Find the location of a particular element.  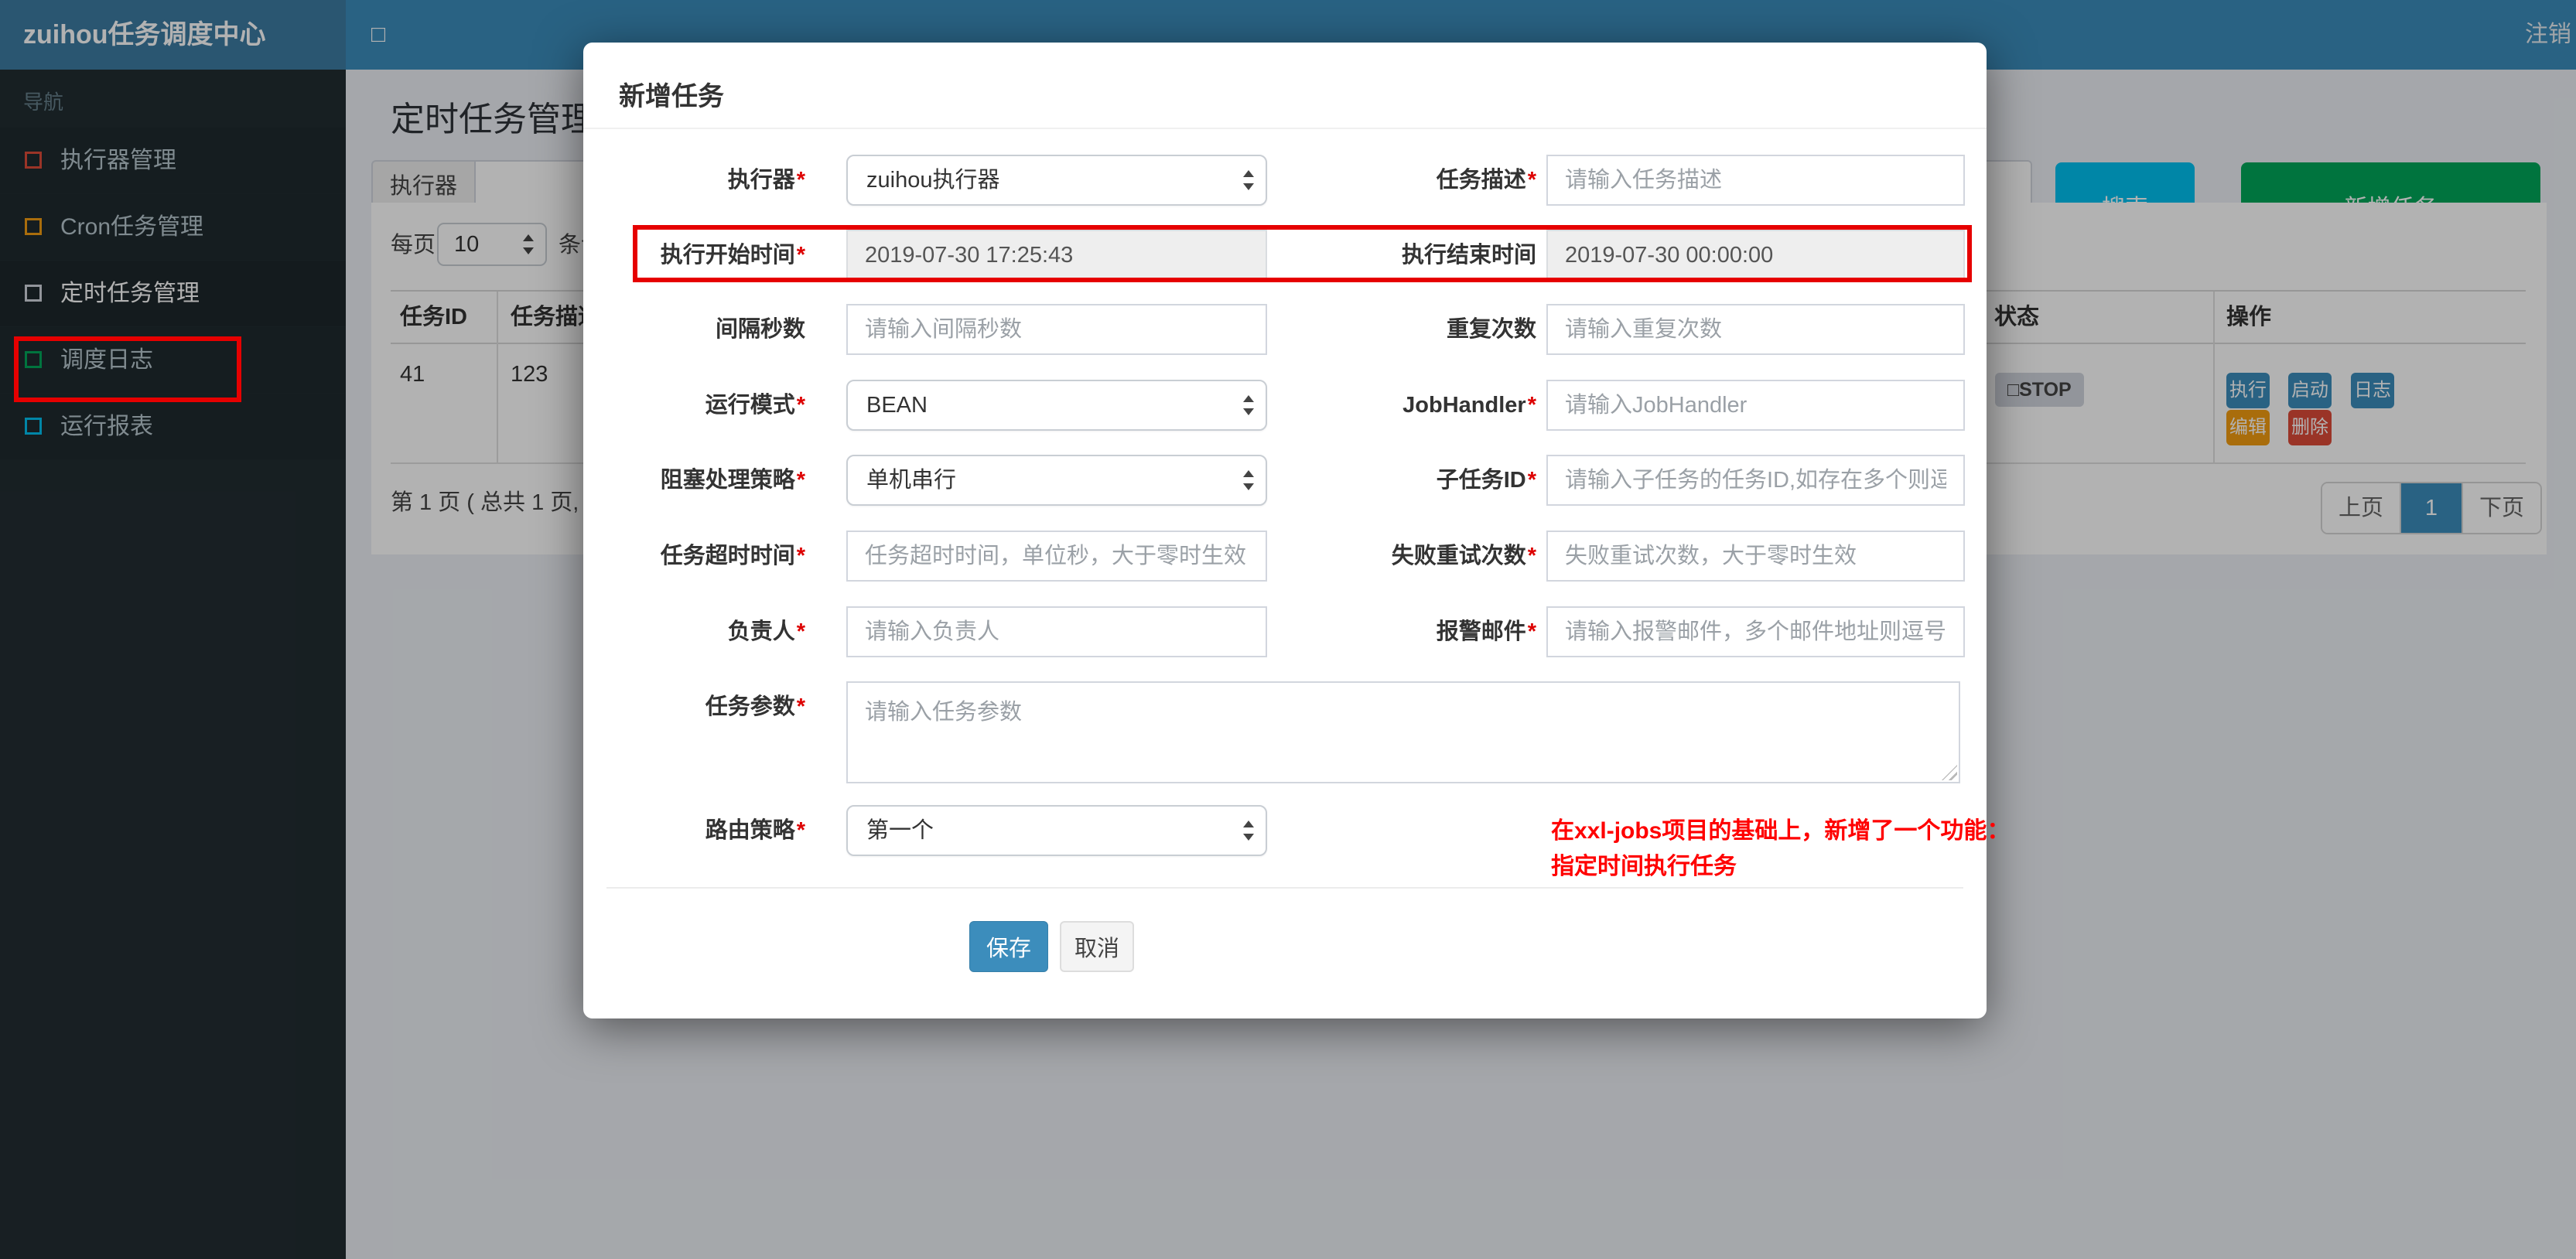

alarm-email-label: 报警邮件* is located at coordinates (1486, 632).